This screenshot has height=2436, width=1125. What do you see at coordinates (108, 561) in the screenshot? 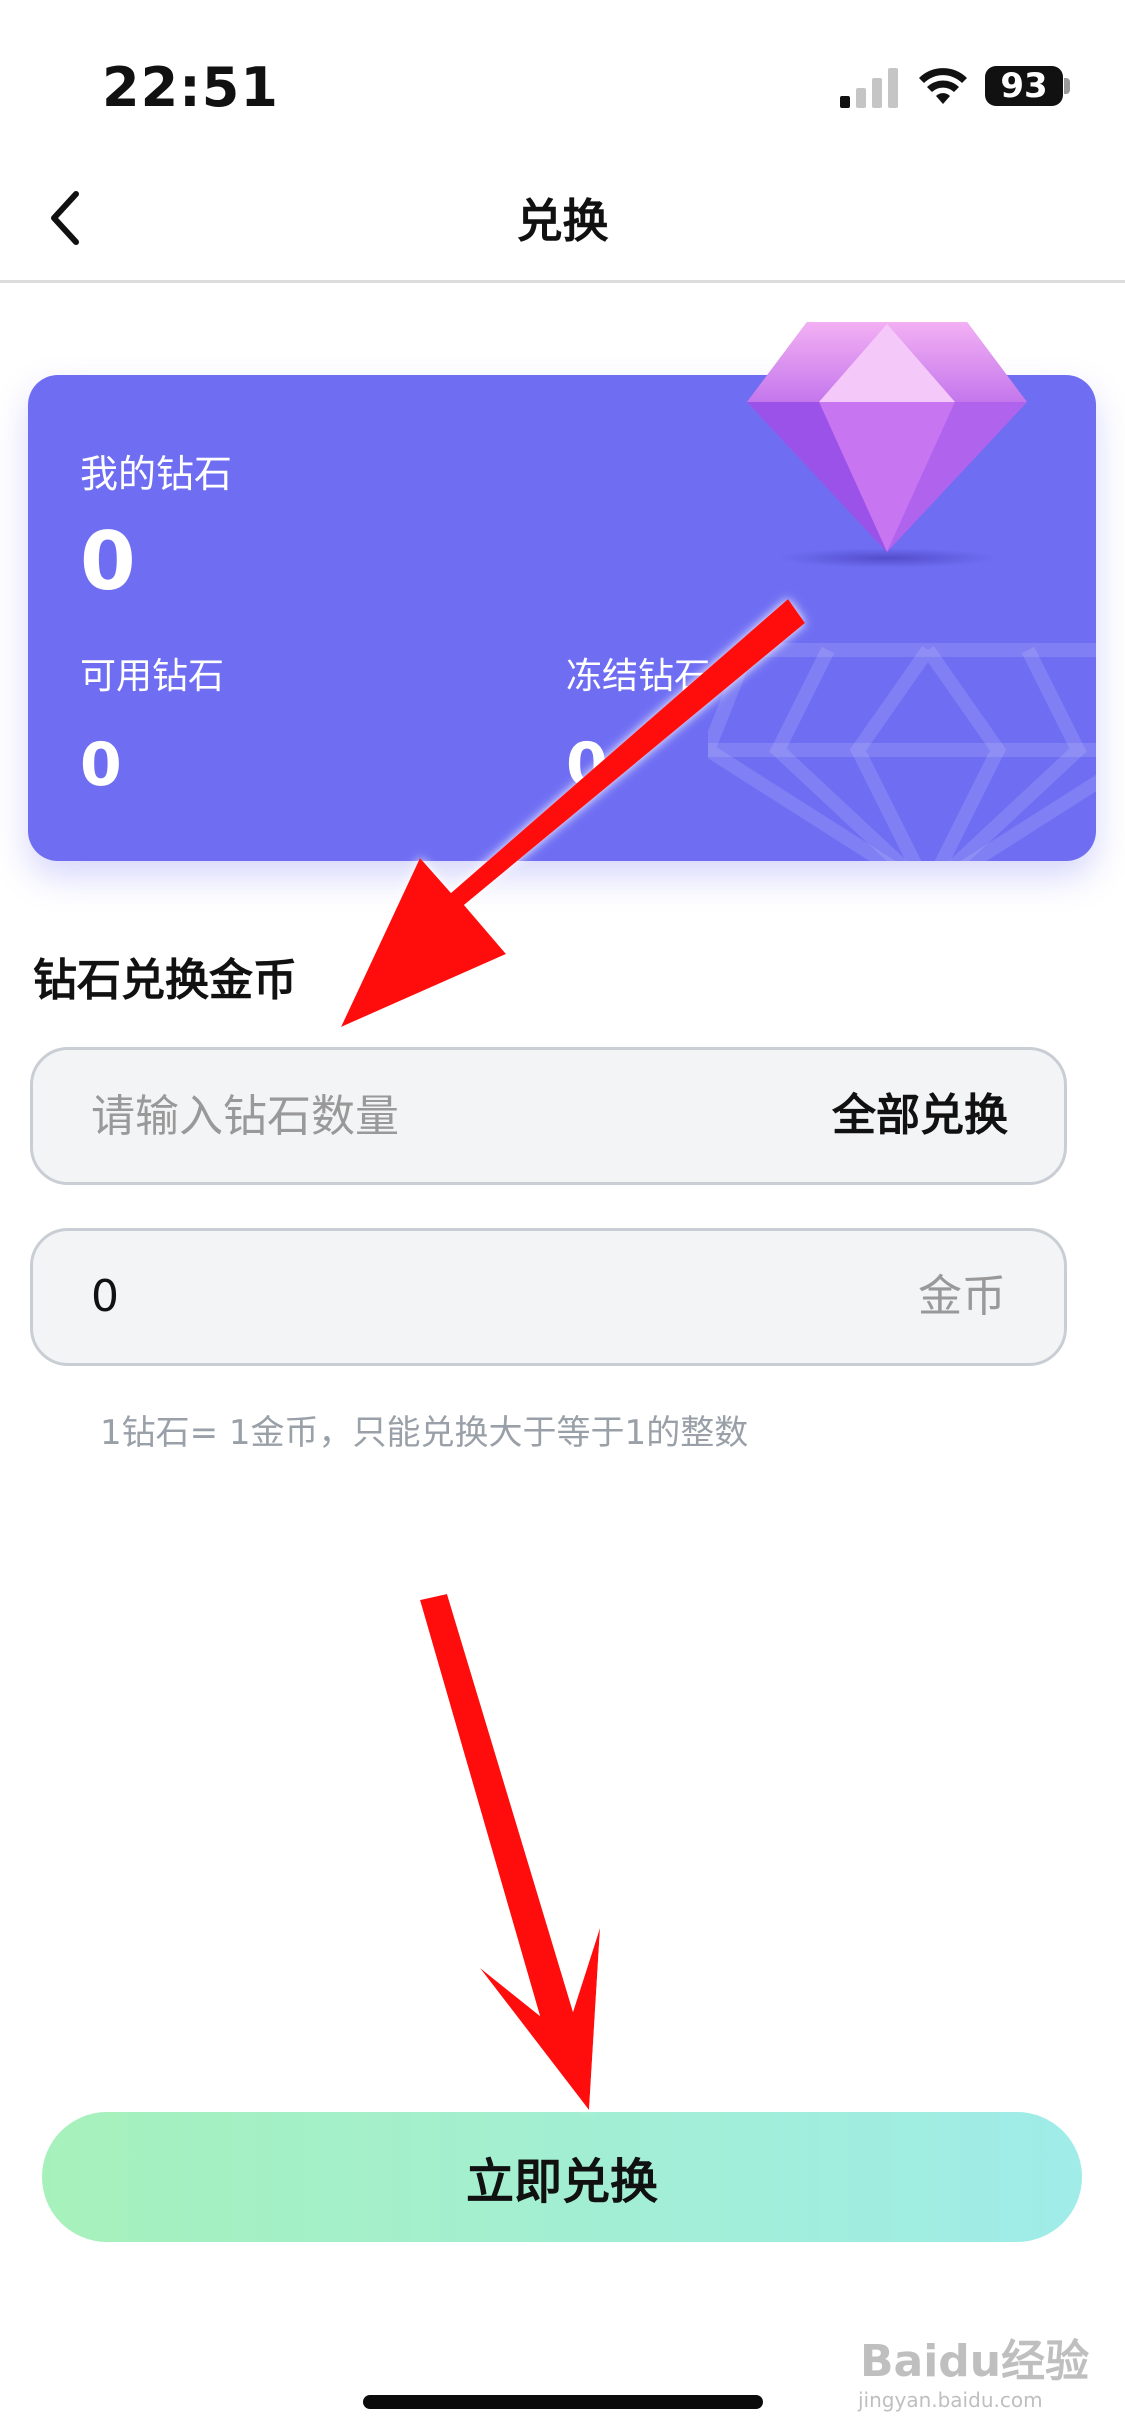
I see `my-diamonds-value: 0` at bounding box center [108, 561].